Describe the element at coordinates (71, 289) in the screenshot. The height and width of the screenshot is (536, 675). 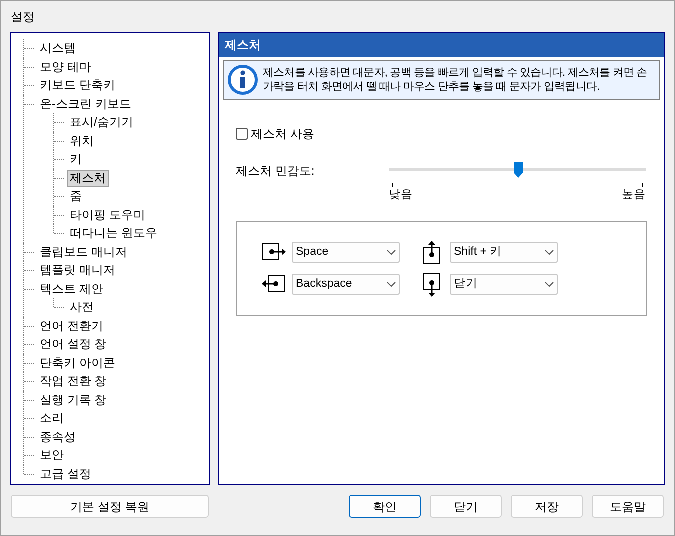
I see `tree-item: 텍스트 제안` at that location.